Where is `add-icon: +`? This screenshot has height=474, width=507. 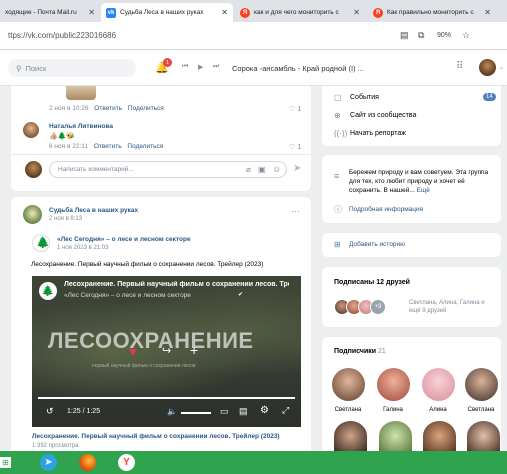 add-icon: + is located at coordinates (194, 350).